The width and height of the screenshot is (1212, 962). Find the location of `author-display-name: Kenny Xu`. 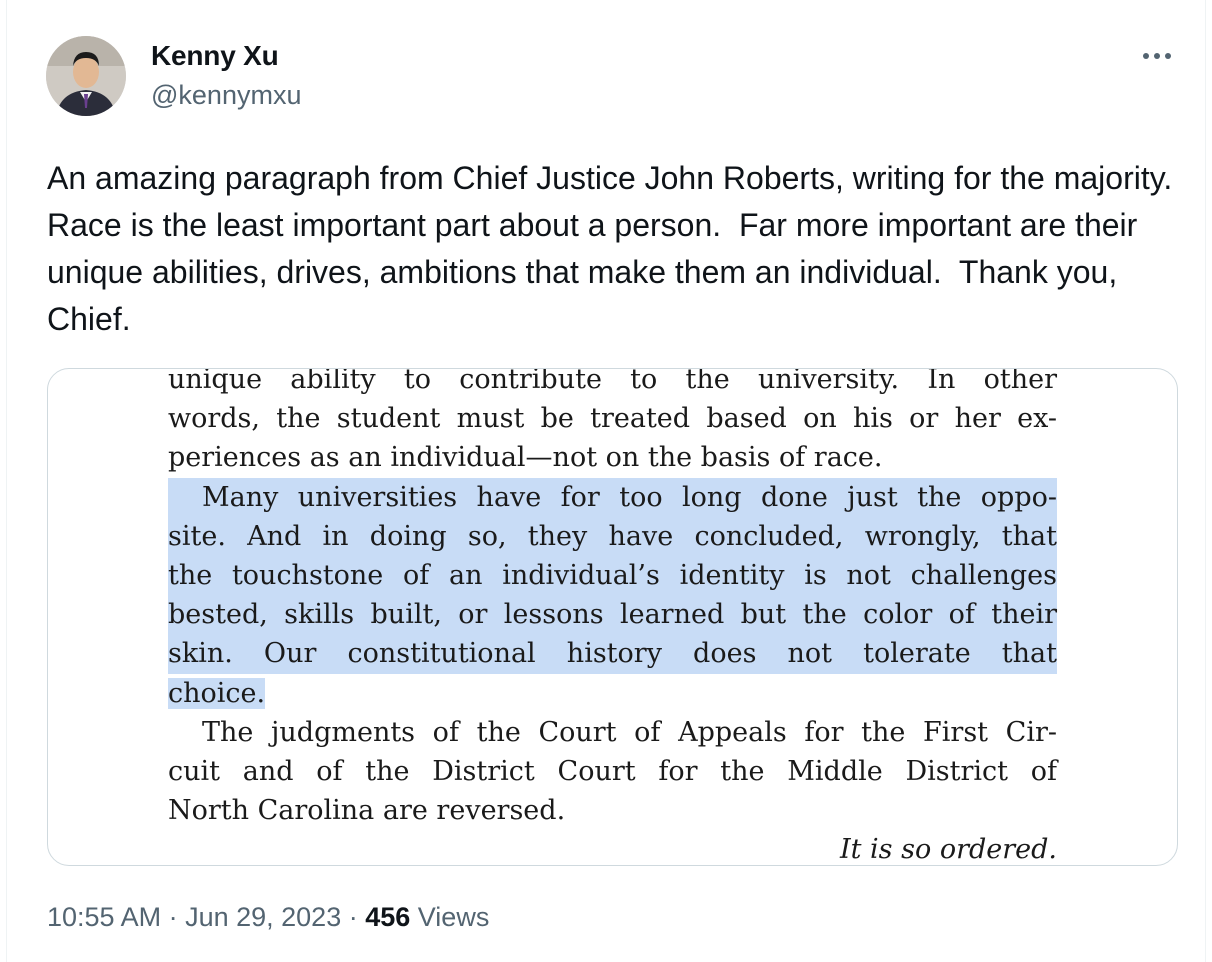

author-display-name: Kenny Xu is located at coordinates (215, 56).